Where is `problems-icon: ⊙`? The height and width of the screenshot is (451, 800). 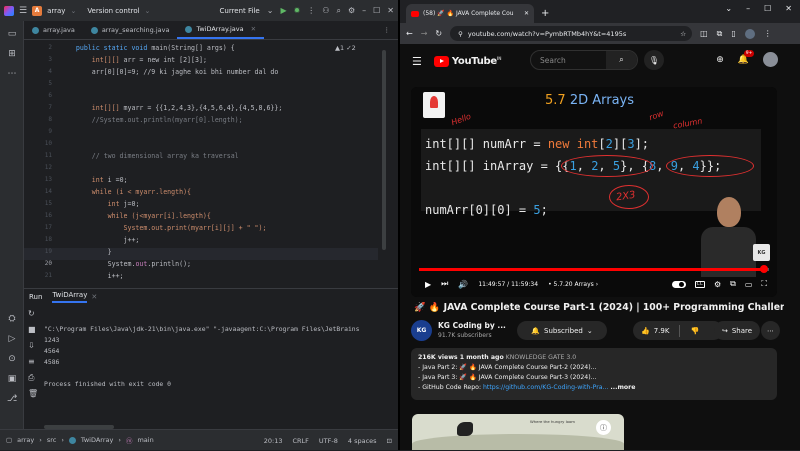 problems-icon: ⊙ is located at coordinates (12, 359).